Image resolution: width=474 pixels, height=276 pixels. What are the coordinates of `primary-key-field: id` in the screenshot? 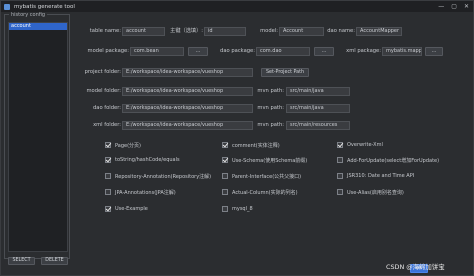 It's located at (225, 31).